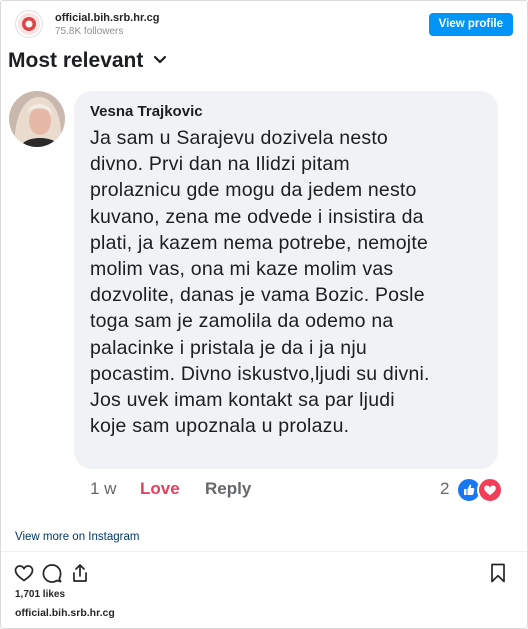 This screenshot has width=528, height=629. I want to click on bookmark-icon, so click(498, 573).